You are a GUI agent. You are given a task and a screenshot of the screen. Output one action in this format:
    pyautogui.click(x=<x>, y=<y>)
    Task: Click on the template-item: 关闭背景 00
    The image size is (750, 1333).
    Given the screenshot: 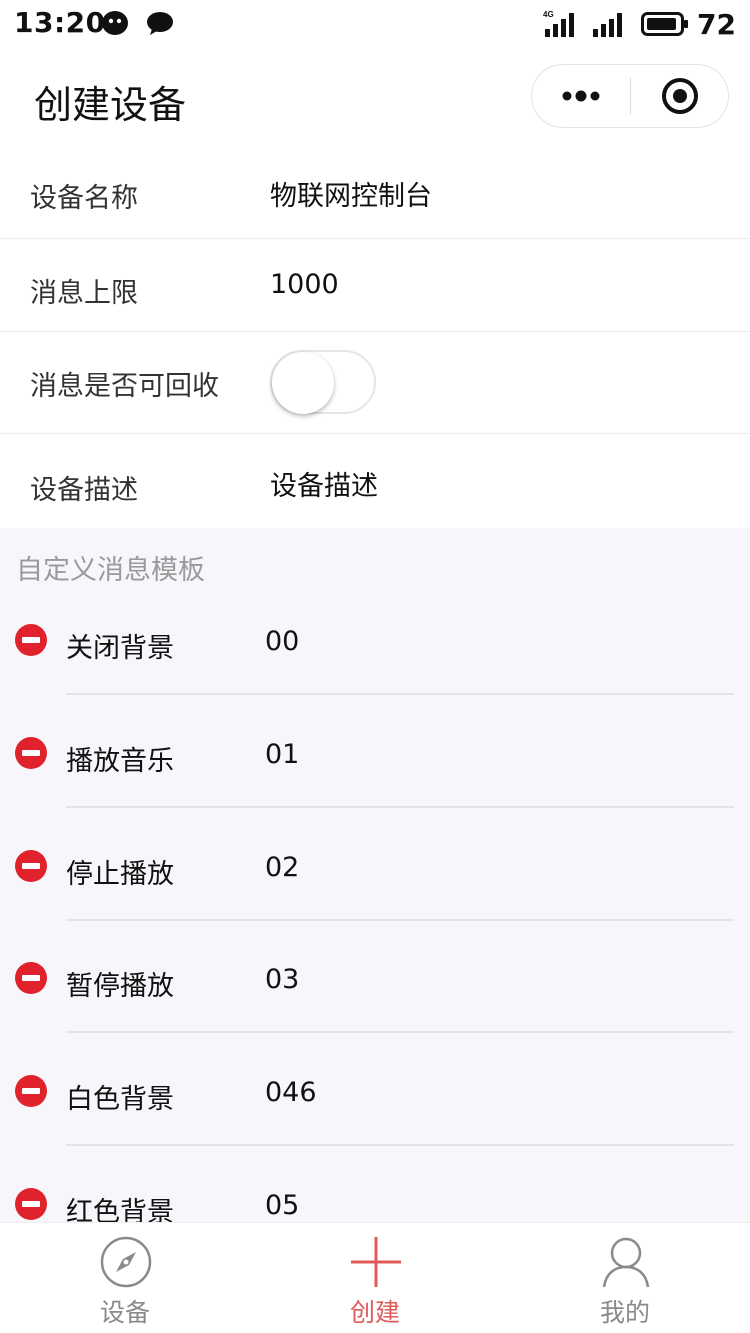 What is the action you would take?
    pyautogui.click(x=375, y=680)
    